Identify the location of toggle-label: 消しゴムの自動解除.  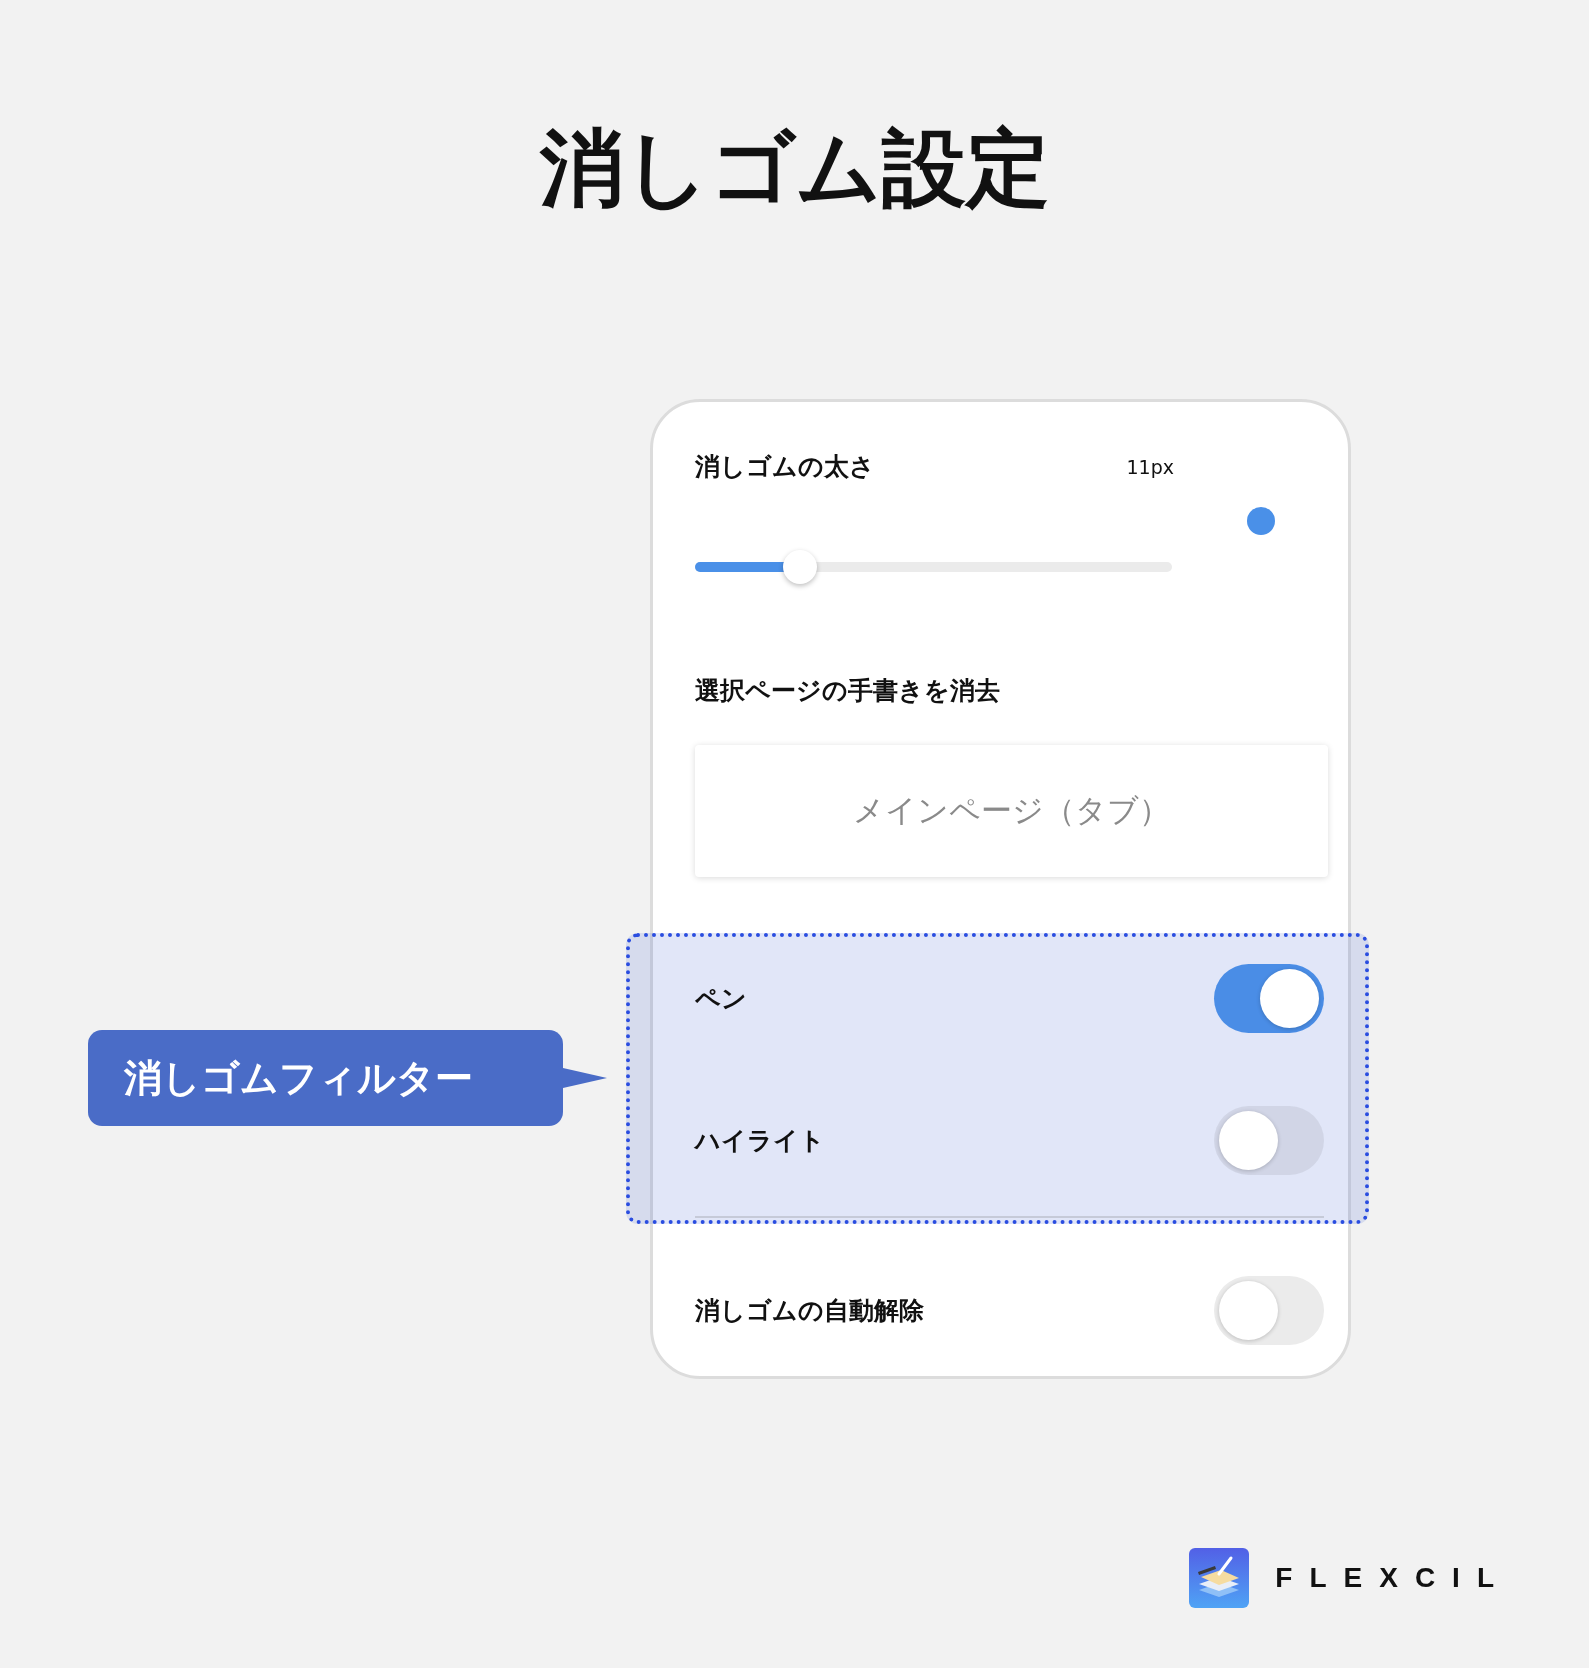
(809, 1310).